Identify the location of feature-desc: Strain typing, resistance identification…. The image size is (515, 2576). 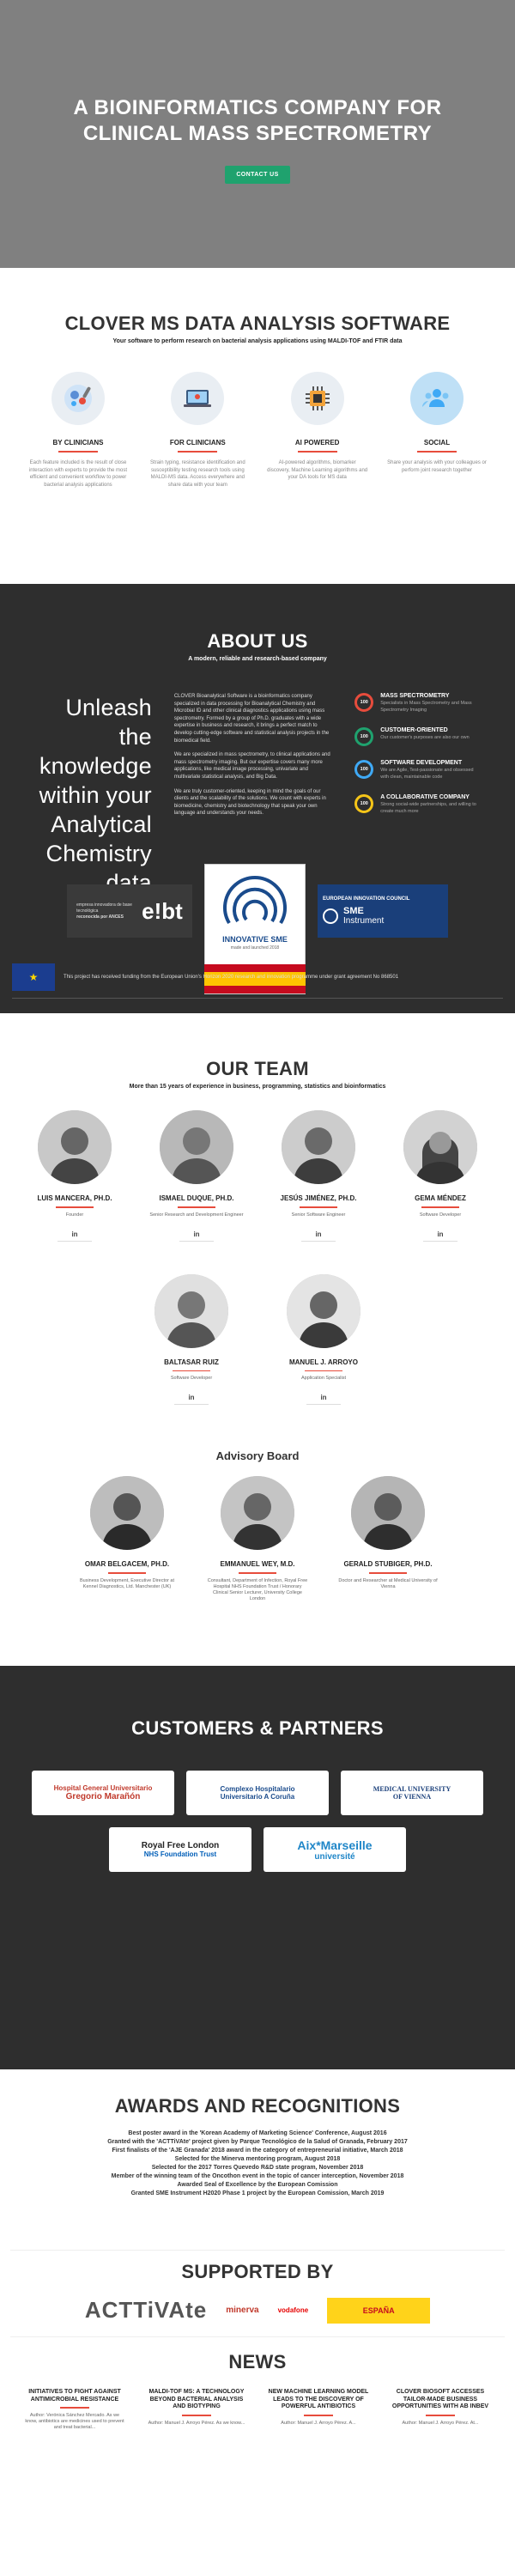
(197, 474).